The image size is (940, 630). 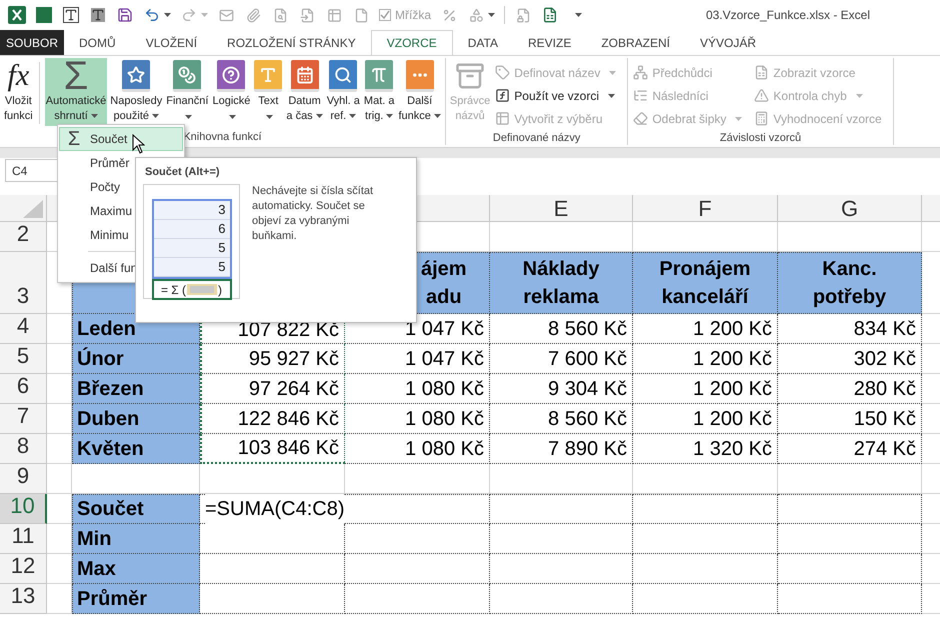 I want to click on ribbon-button: Vyhl. a ref., so click(x=343, y=92).